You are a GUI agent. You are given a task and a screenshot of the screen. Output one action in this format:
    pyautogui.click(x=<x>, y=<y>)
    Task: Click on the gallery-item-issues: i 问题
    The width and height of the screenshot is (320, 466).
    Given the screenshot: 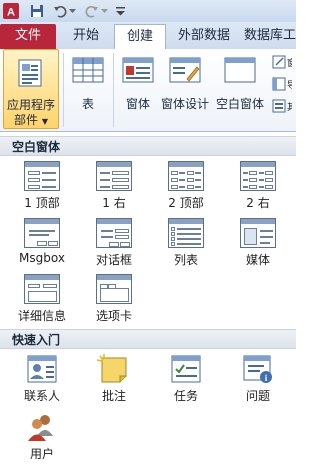 What is the action you would take?
    pyautogui.click(x=258, y=381)
    